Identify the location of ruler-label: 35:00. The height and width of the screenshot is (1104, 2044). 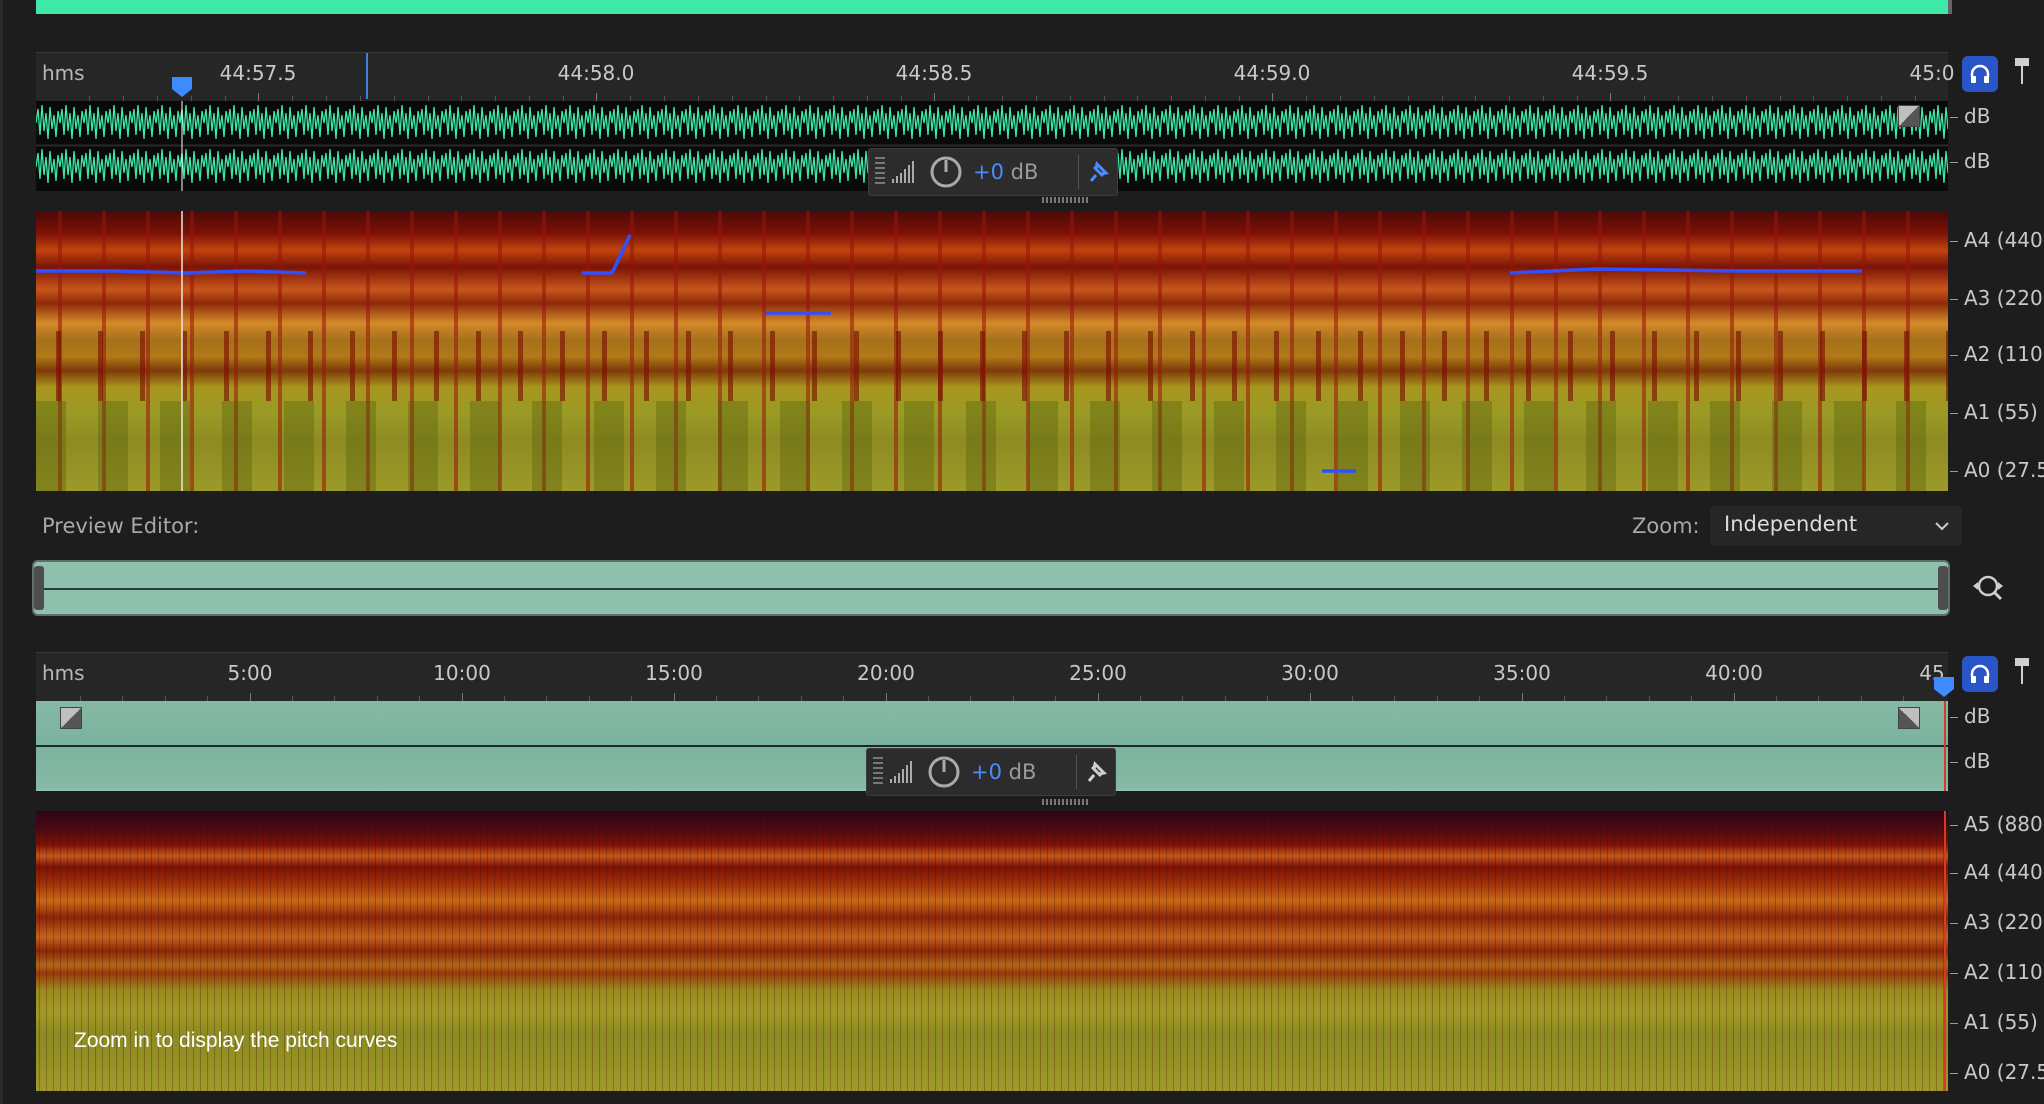
(1522, 673).